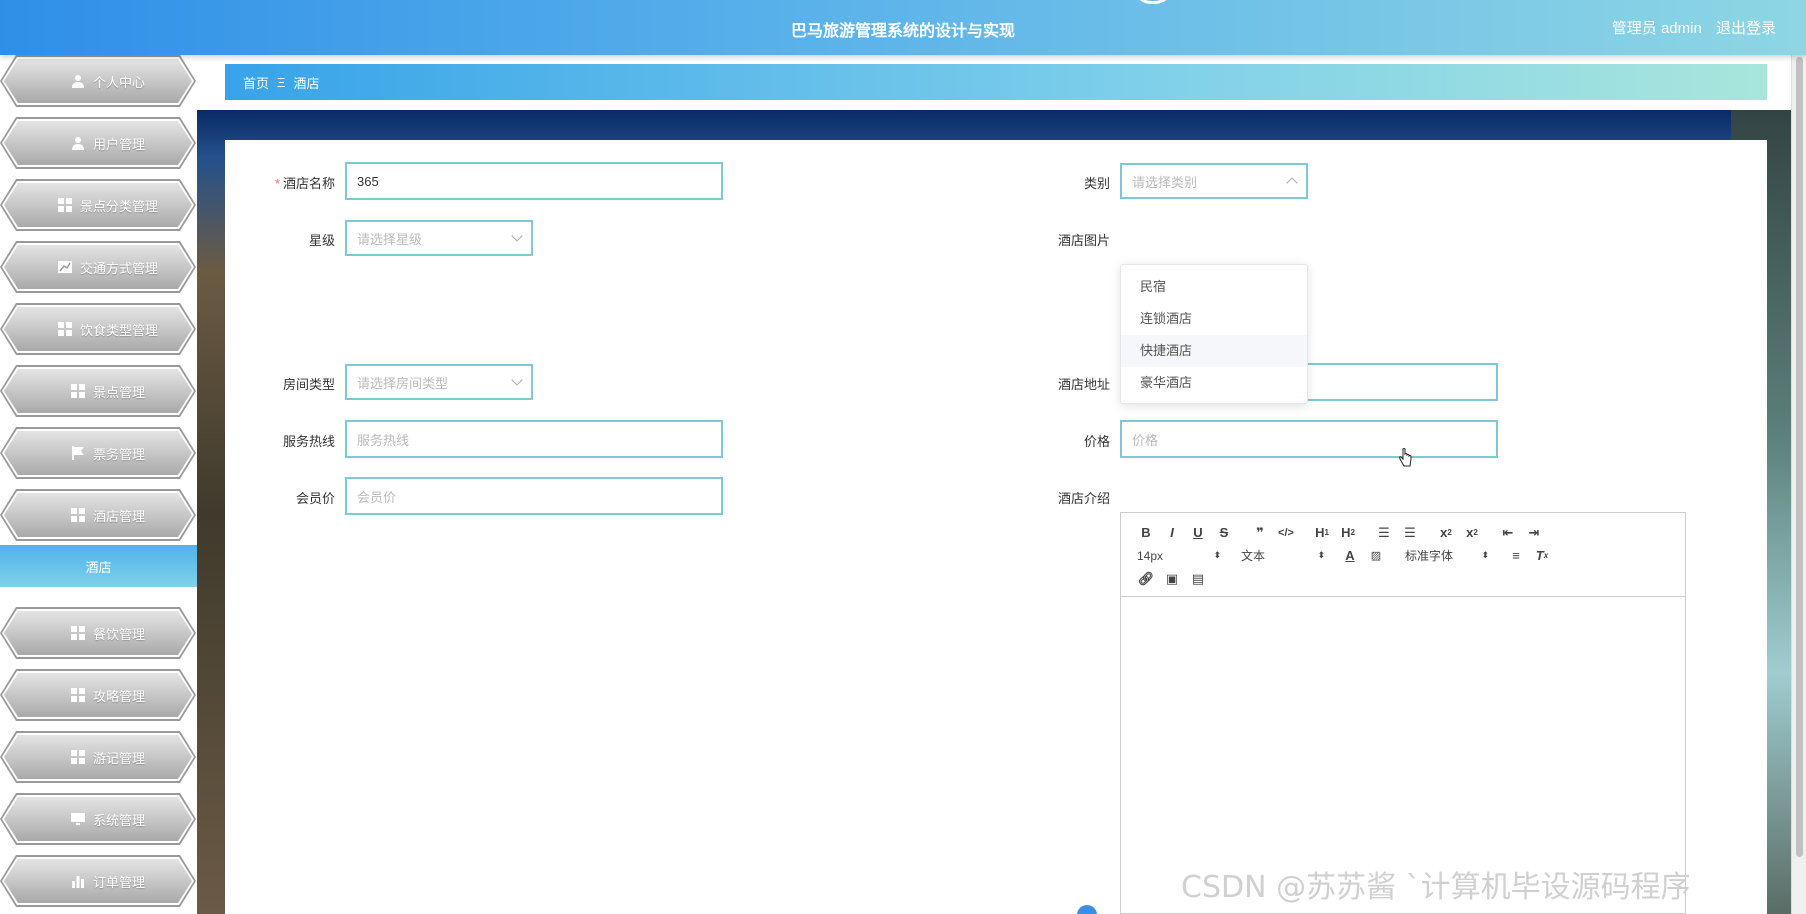 The image size is (1806, 914). I want to click on breadcrumb-separator: Ξ, so click(281, 82).